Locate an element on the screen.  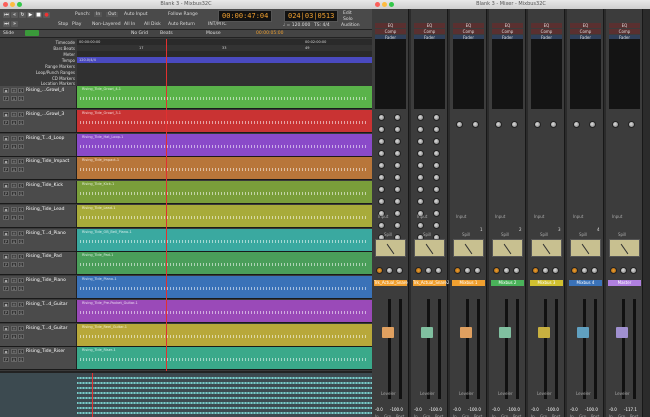
close-icon is located at coordinates (377, 4).